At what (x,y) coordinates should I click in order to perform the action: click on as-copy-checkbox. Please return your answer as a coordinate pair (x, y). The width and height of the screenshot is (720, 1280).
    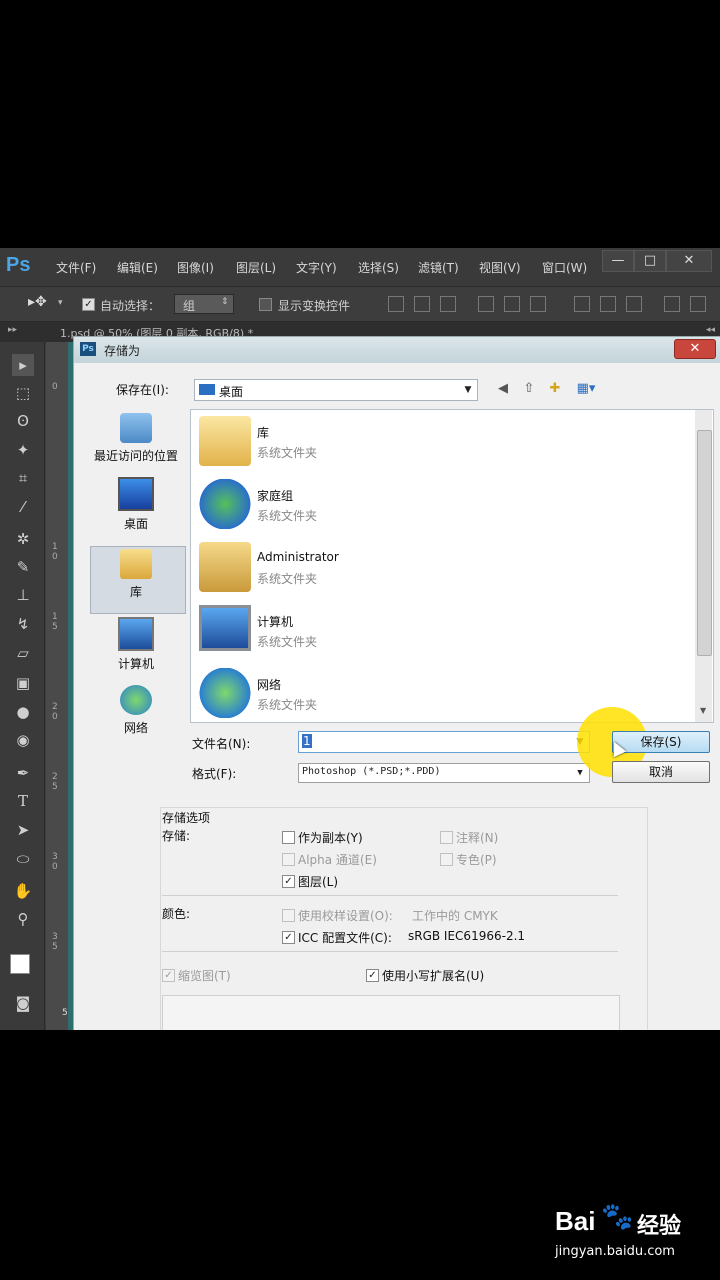
    Looking at the image, I should click on (288, 837).